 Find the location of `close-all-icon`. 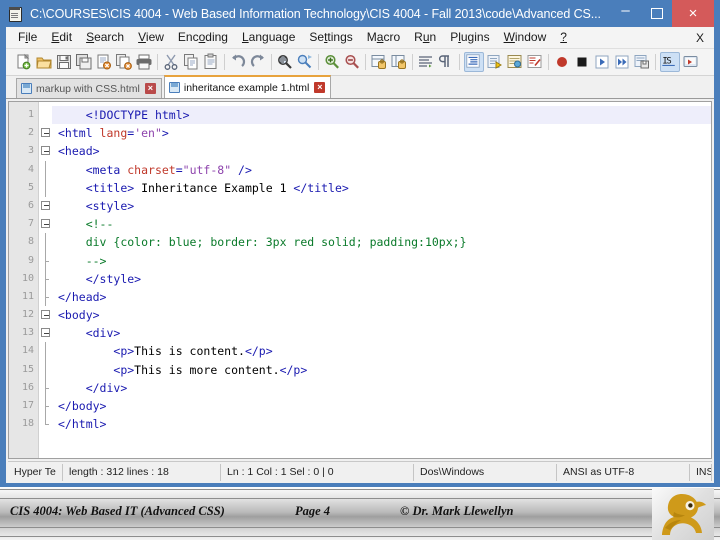

close-all-icon is located at coordinates (124, 62).